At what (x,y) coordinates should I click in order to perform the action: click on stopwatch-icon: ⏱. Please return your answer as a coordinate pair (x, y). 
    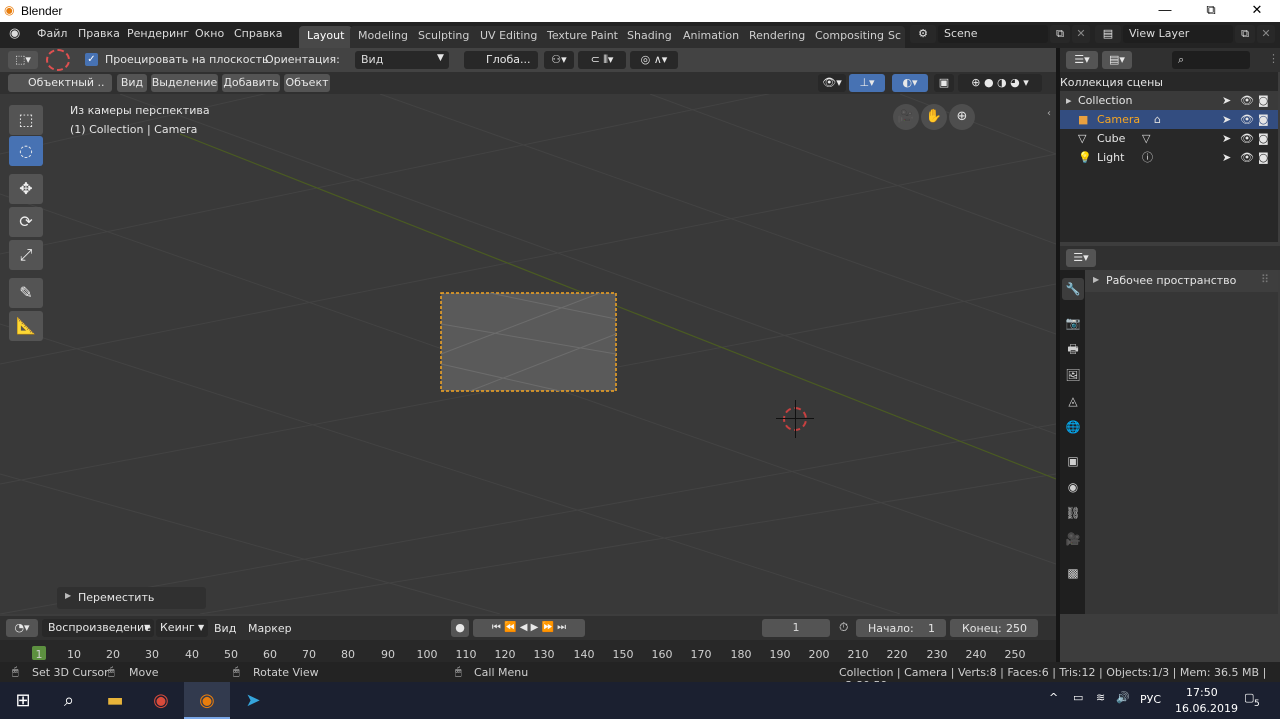
    Looking at the image, I should click on (843, 627).